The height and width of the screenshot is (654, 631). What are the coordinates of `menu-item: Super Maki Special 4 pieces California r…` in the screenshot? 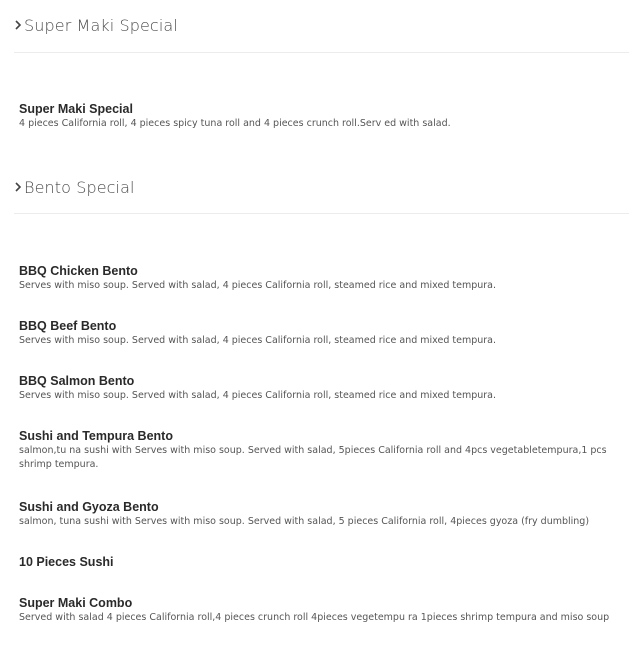 It's located at (319, 116).